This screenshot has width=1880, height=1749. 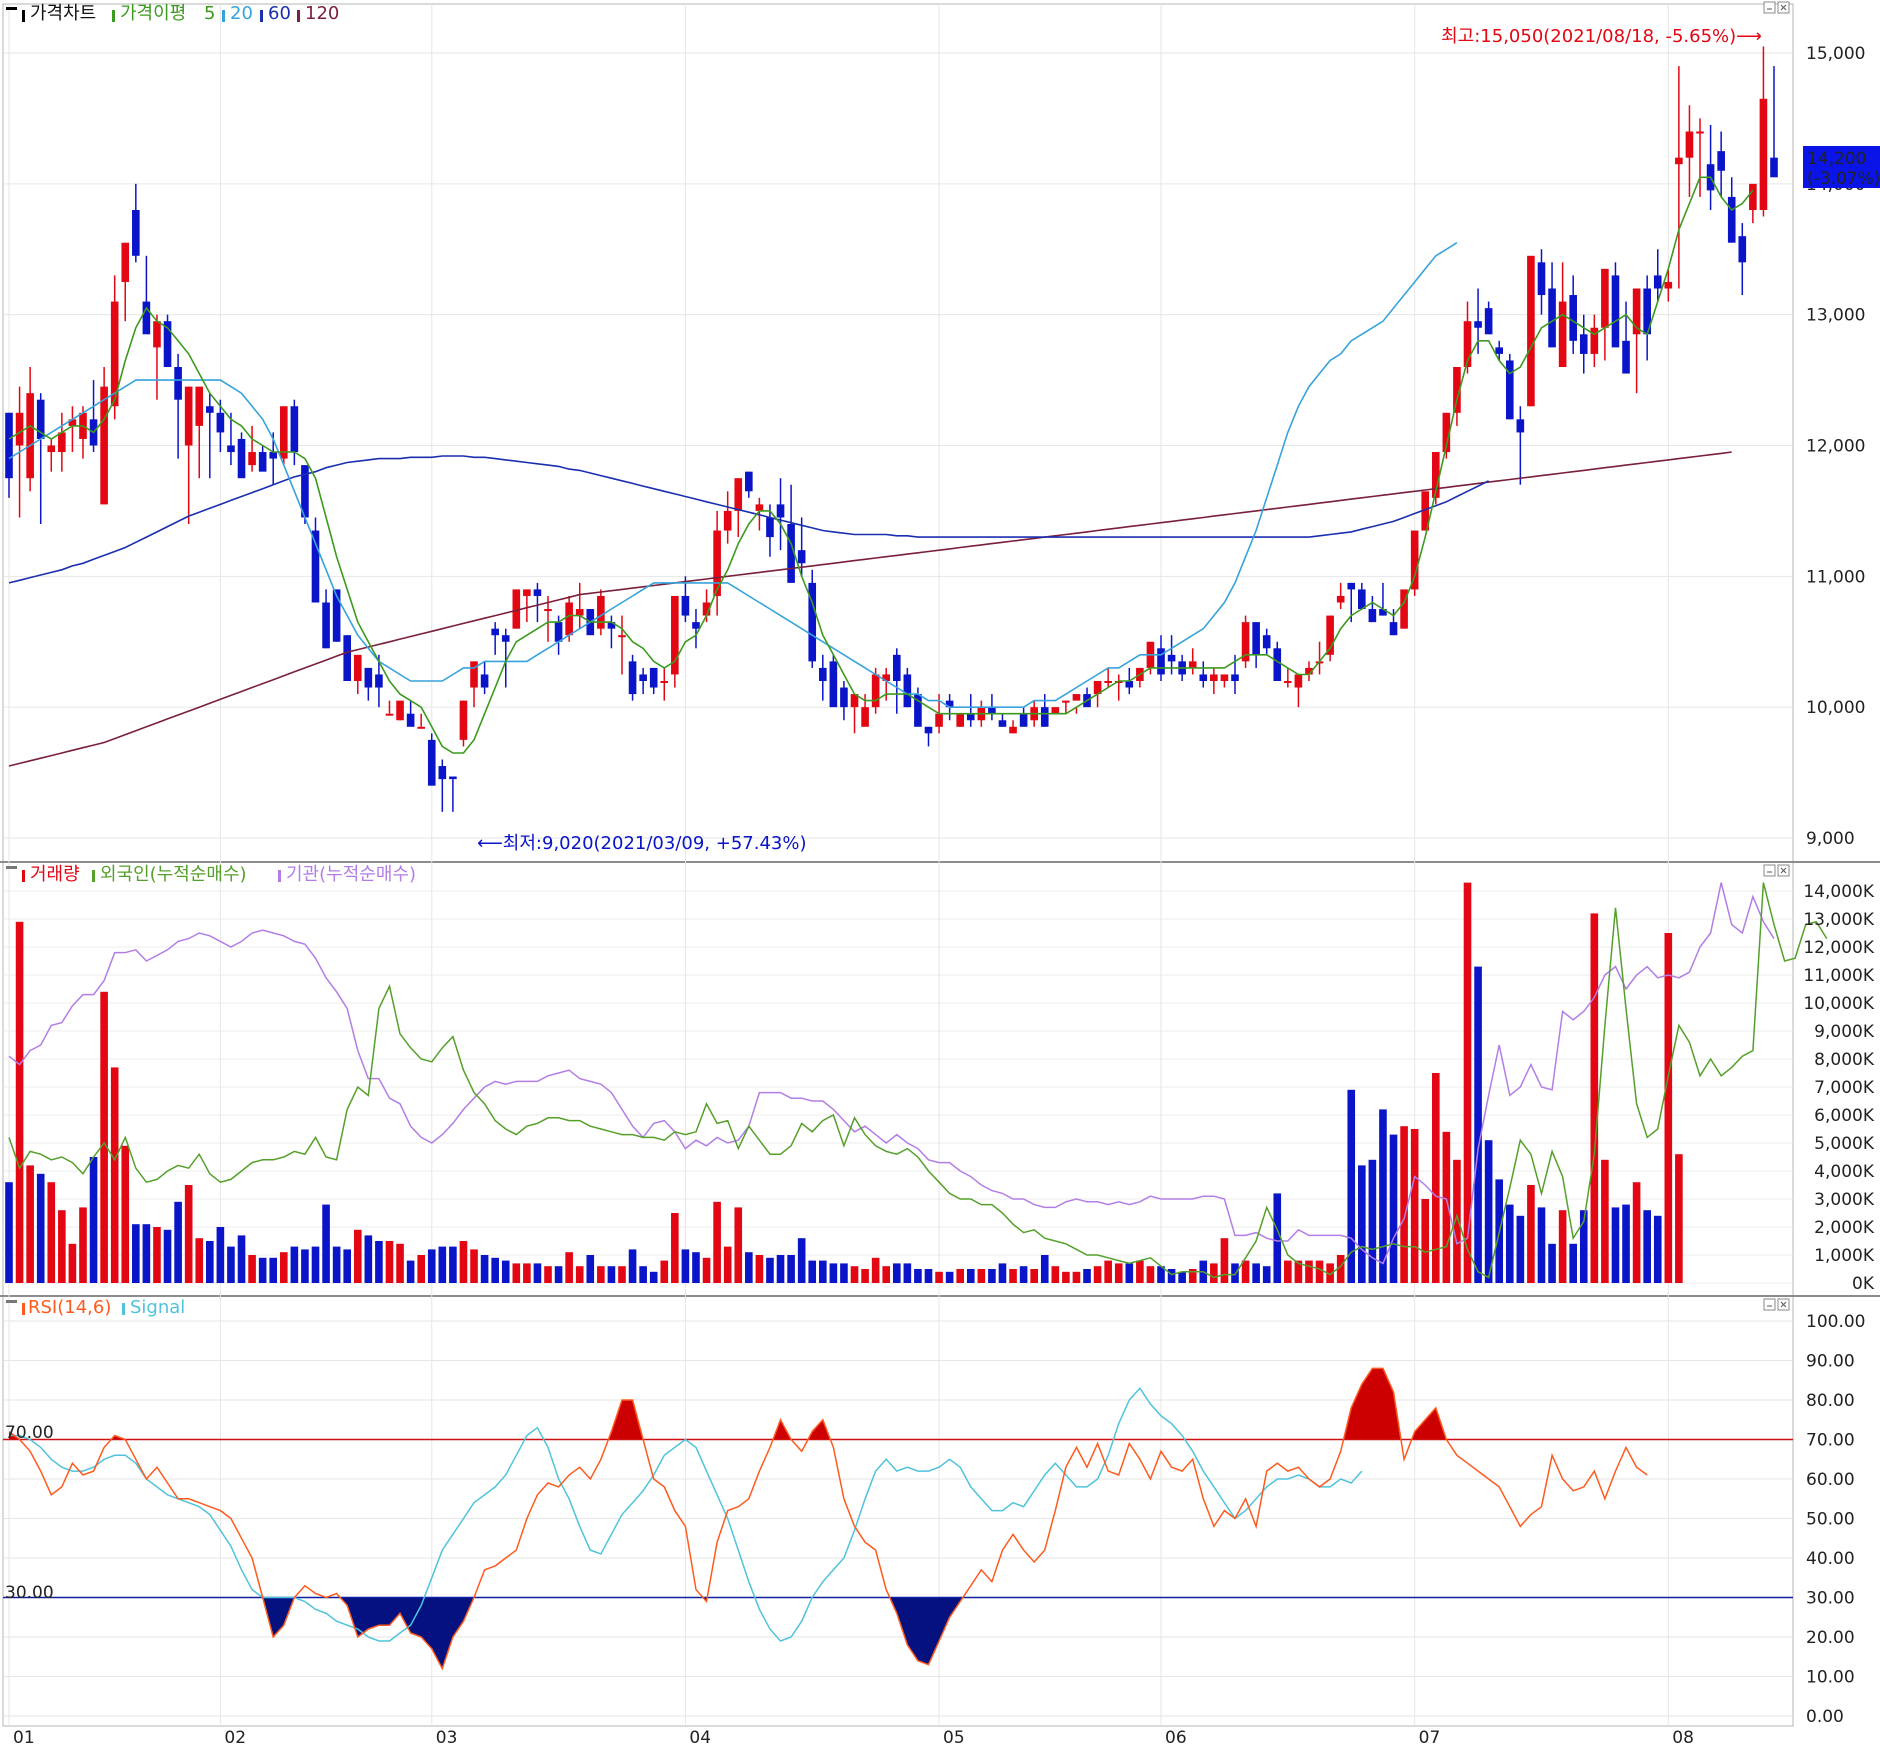 What do you see at coordinates (1844, 1088) in the screenshot?
I see `volume-axis-label: 7,000K` at bounding box center [1844, 1088].